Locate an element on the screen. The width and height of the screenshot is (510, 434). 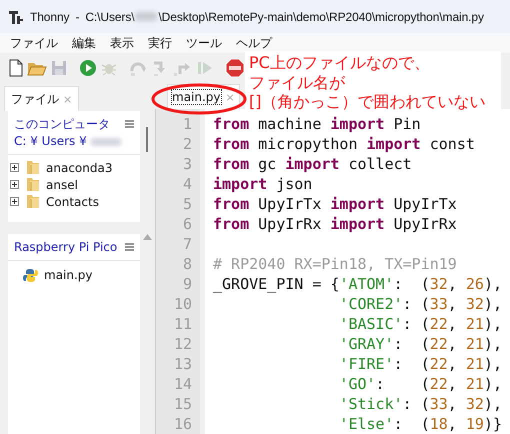
file-name: Contacts is located at coordinates (72, 201).